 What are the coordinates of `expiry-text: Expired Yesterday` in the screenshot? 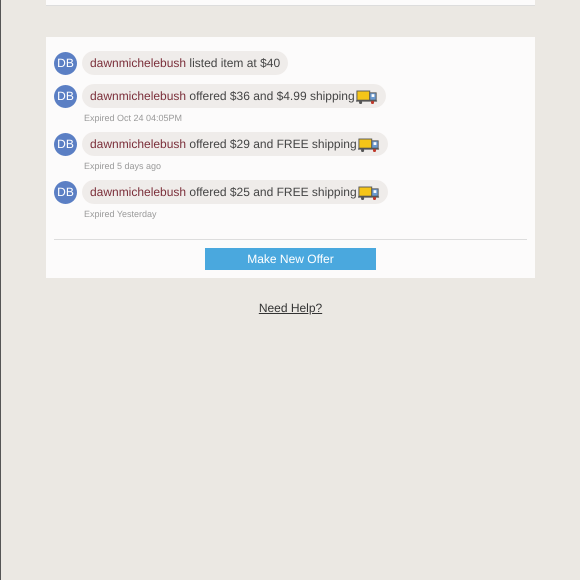 It's located at (121, 214).